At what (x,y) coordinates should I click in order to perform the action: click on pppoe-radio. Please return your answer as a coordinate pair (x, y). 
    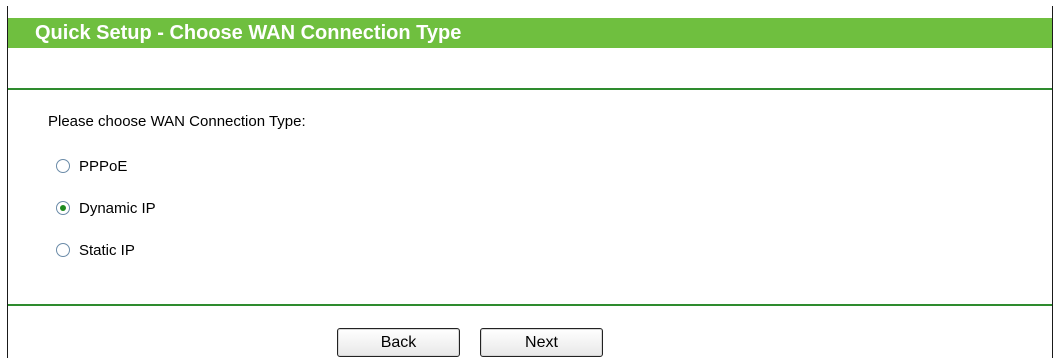
    Looking at the image, I should click on (63, 166).